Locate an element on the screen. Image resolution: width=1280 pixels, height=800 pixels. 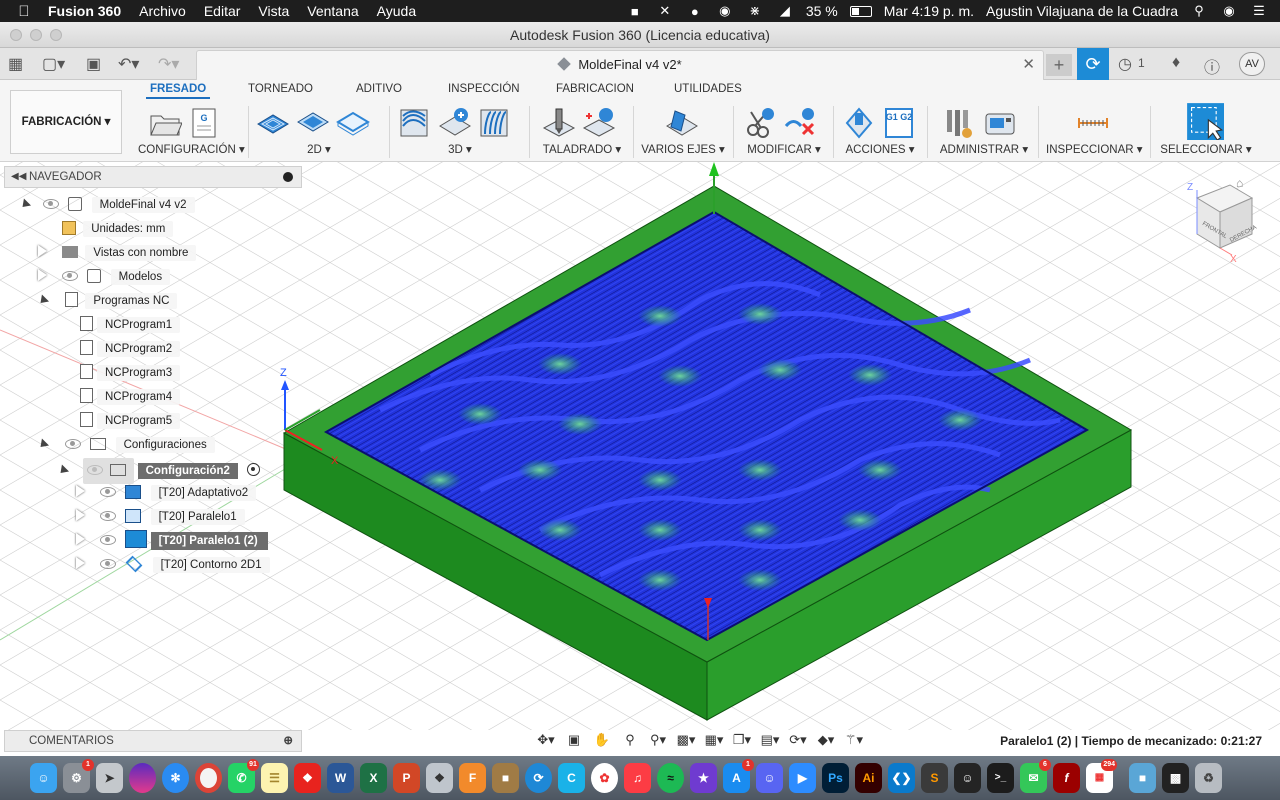
browser-pin-icon is located at coordinates (288, 177).